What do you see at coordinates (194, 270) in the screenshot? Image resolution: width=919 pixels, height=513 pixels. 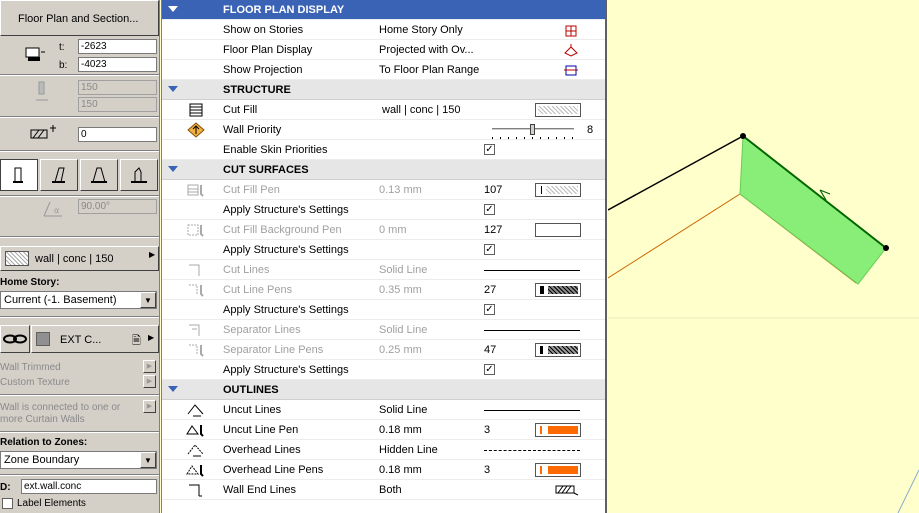 I see `cut-lines-icon` at bounding box center [194, 270].